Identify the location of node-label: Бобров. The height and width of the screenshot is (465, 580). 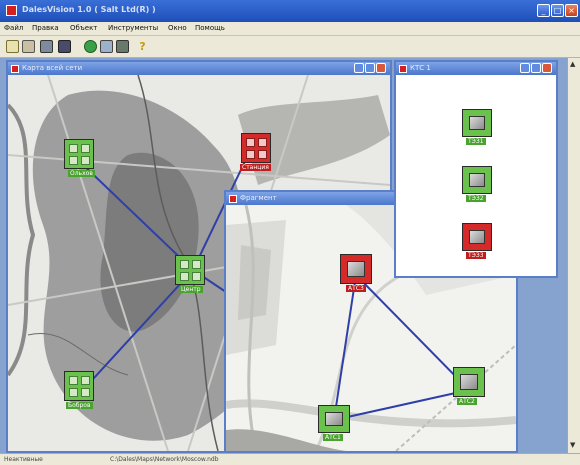
(79, 405).